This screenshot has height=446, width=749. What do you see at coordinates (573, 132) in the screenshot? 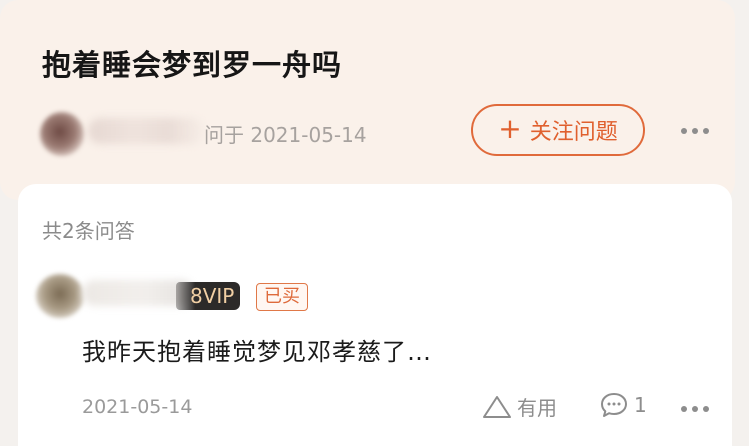
I see `follow-button-label: 关注问题` at bounding box center [573, 132].